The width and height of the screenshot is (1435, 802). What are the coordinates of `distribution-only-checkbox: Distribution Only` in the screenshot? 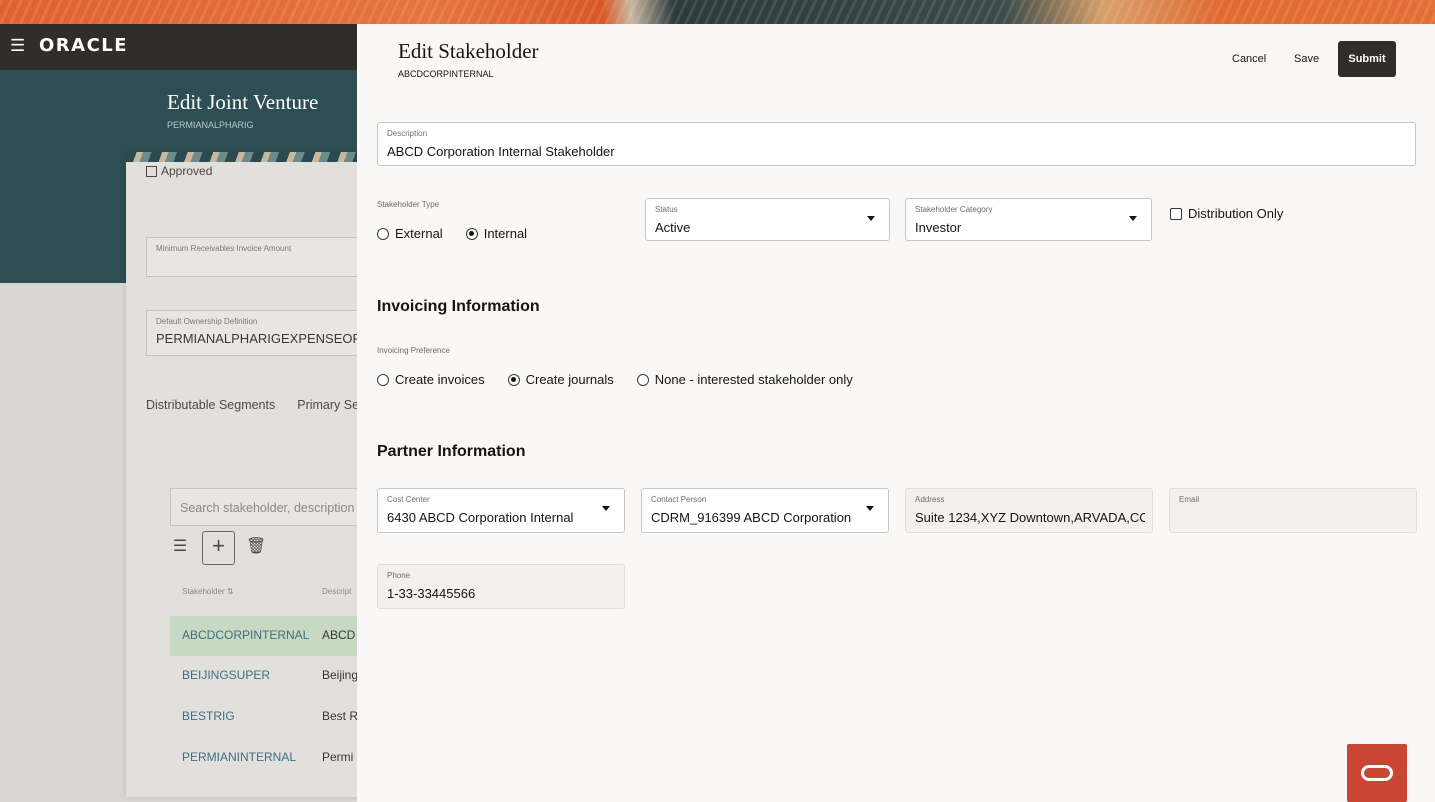 It's located at (1226, 213).